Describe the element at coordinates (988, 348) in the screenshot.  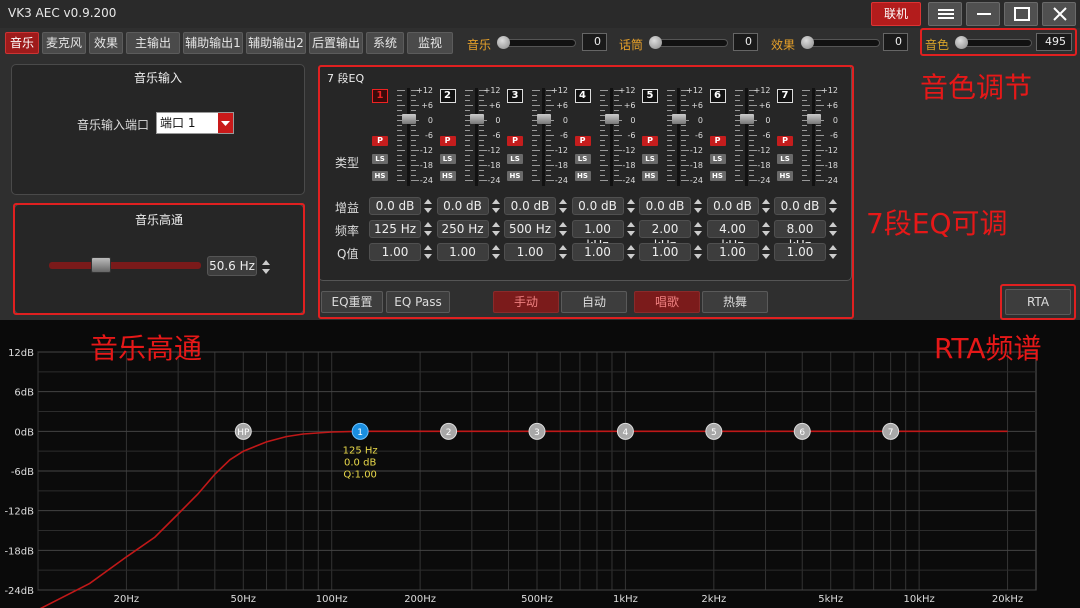
I see `rta-annotation: RTA频谱` at that location.